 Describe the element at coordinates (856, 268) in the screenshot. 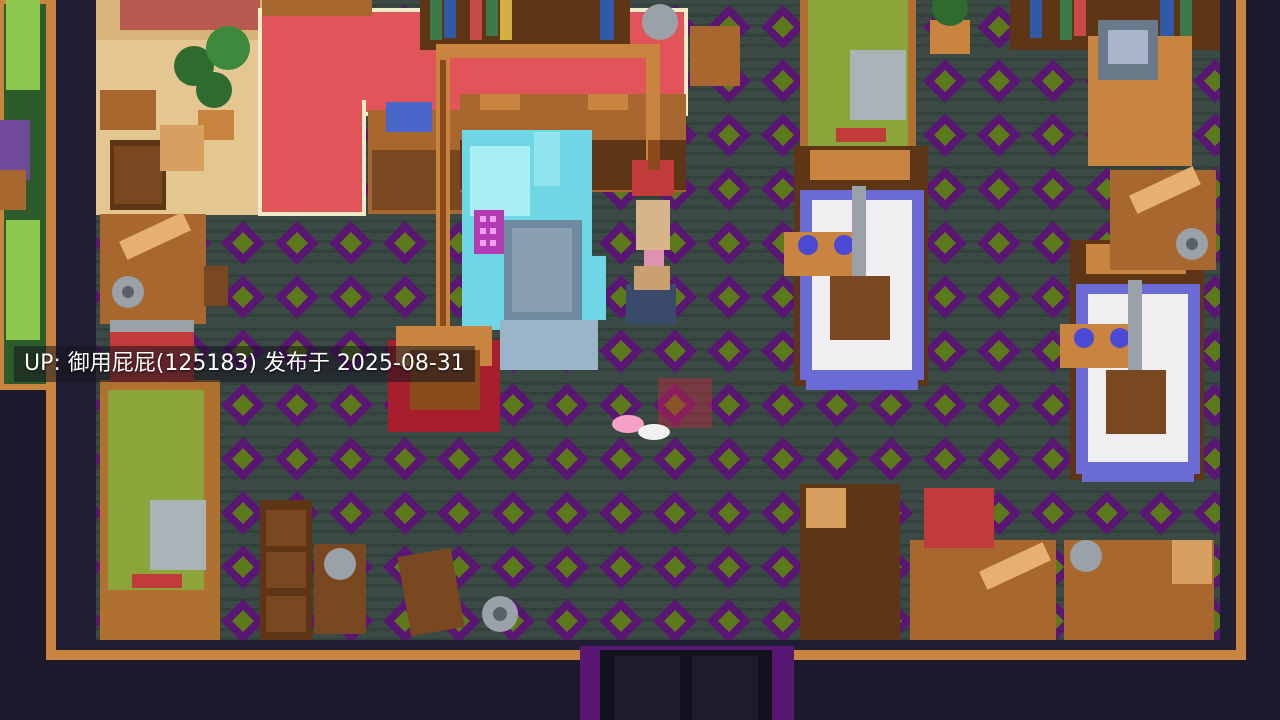

I see `press-machine-center` at that location.